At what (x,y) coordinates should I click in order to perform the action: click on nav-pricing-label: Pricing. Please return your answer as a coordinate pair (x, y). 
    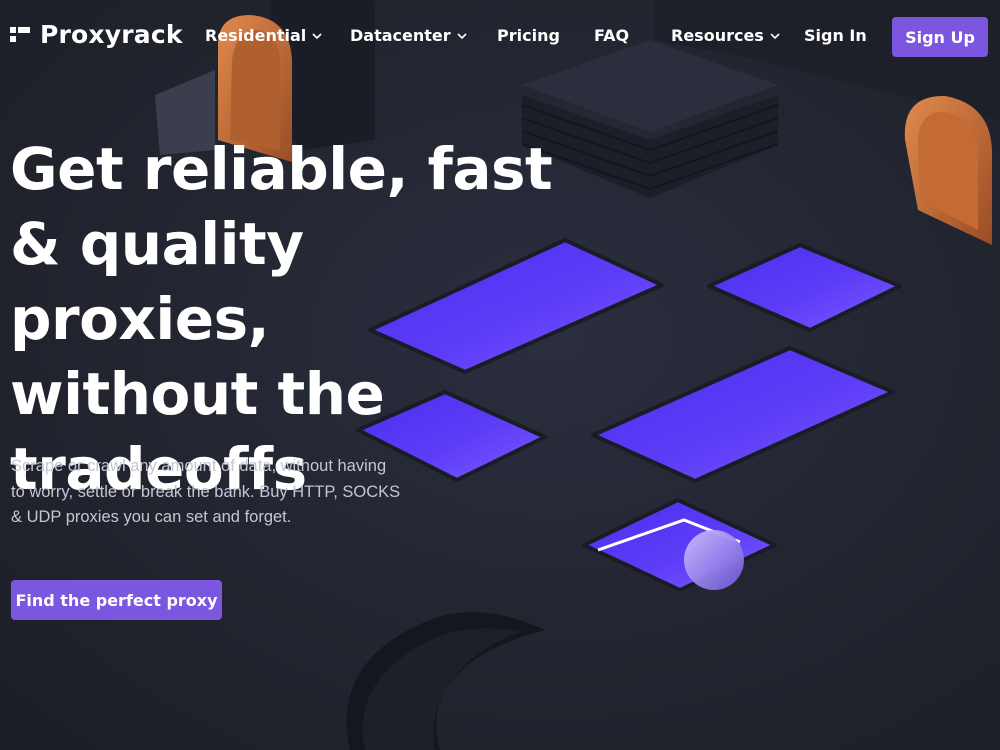
    Looking at the image, I should click on (528, 35).